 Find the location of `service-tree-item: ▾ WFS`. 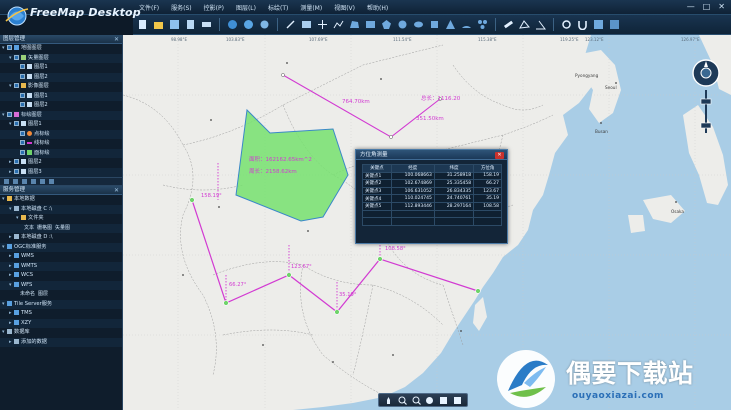

service-tree-item: ▾ WFS is located at coordinates (61, 285).